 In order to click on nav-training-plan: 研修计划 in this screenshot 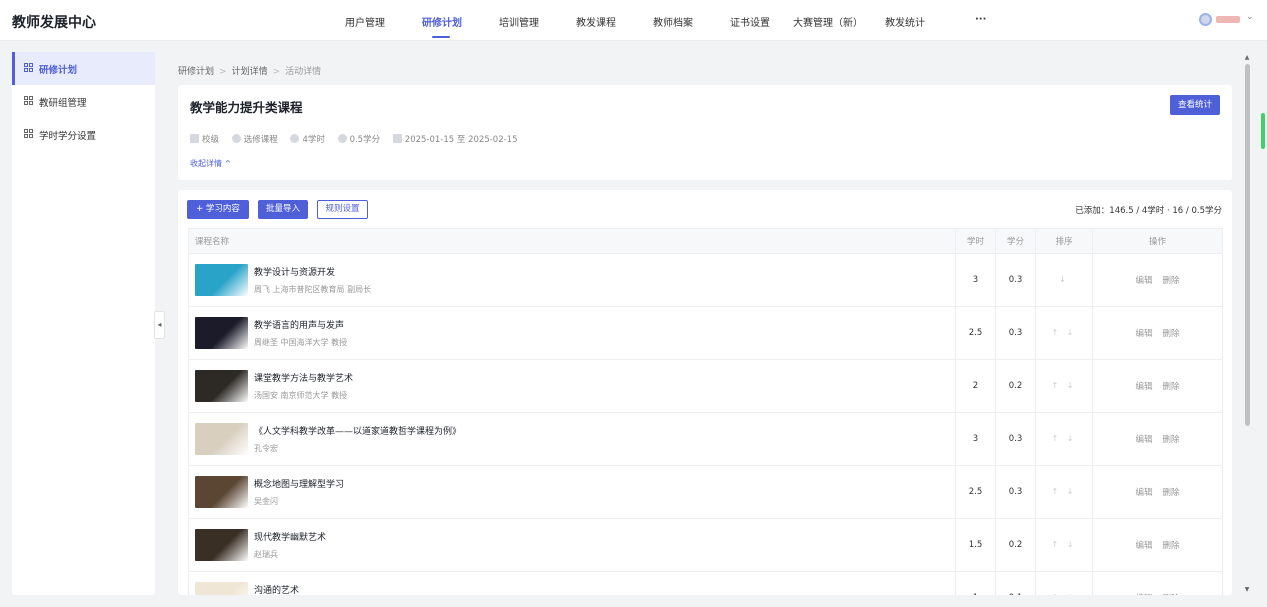, I will do `click(442, 21)`.